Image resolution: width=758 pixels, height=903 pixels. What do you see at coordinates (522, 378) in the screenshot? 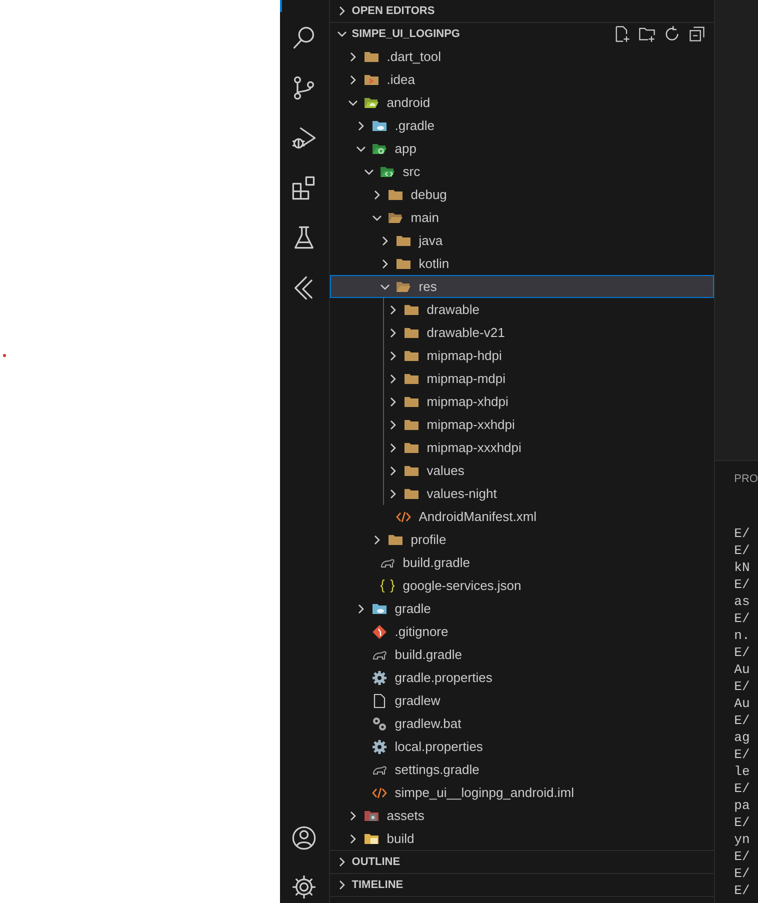
I see `folder-row: mipmap-mdpi` at bounding box center [522, 378].